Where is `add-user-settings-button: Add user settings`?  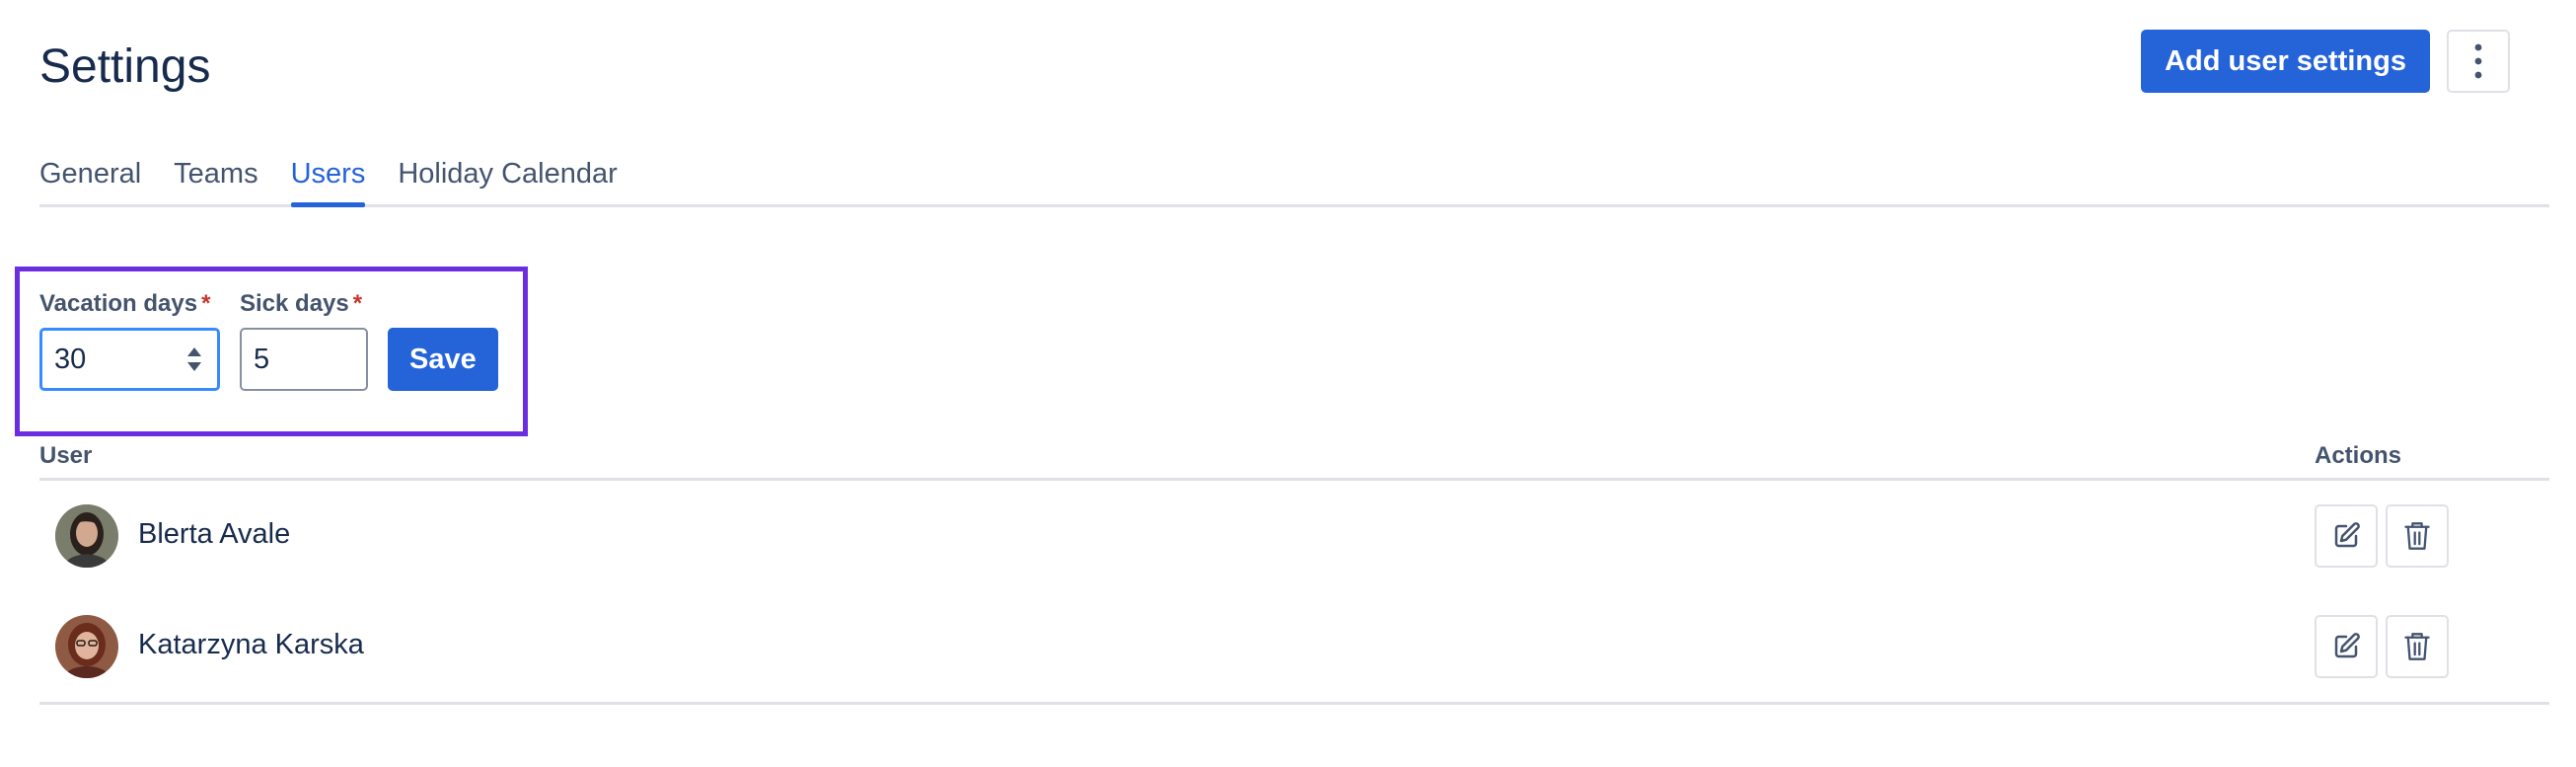
add-user-settings-button: Add user settings is located at coordinates (2285, 61).